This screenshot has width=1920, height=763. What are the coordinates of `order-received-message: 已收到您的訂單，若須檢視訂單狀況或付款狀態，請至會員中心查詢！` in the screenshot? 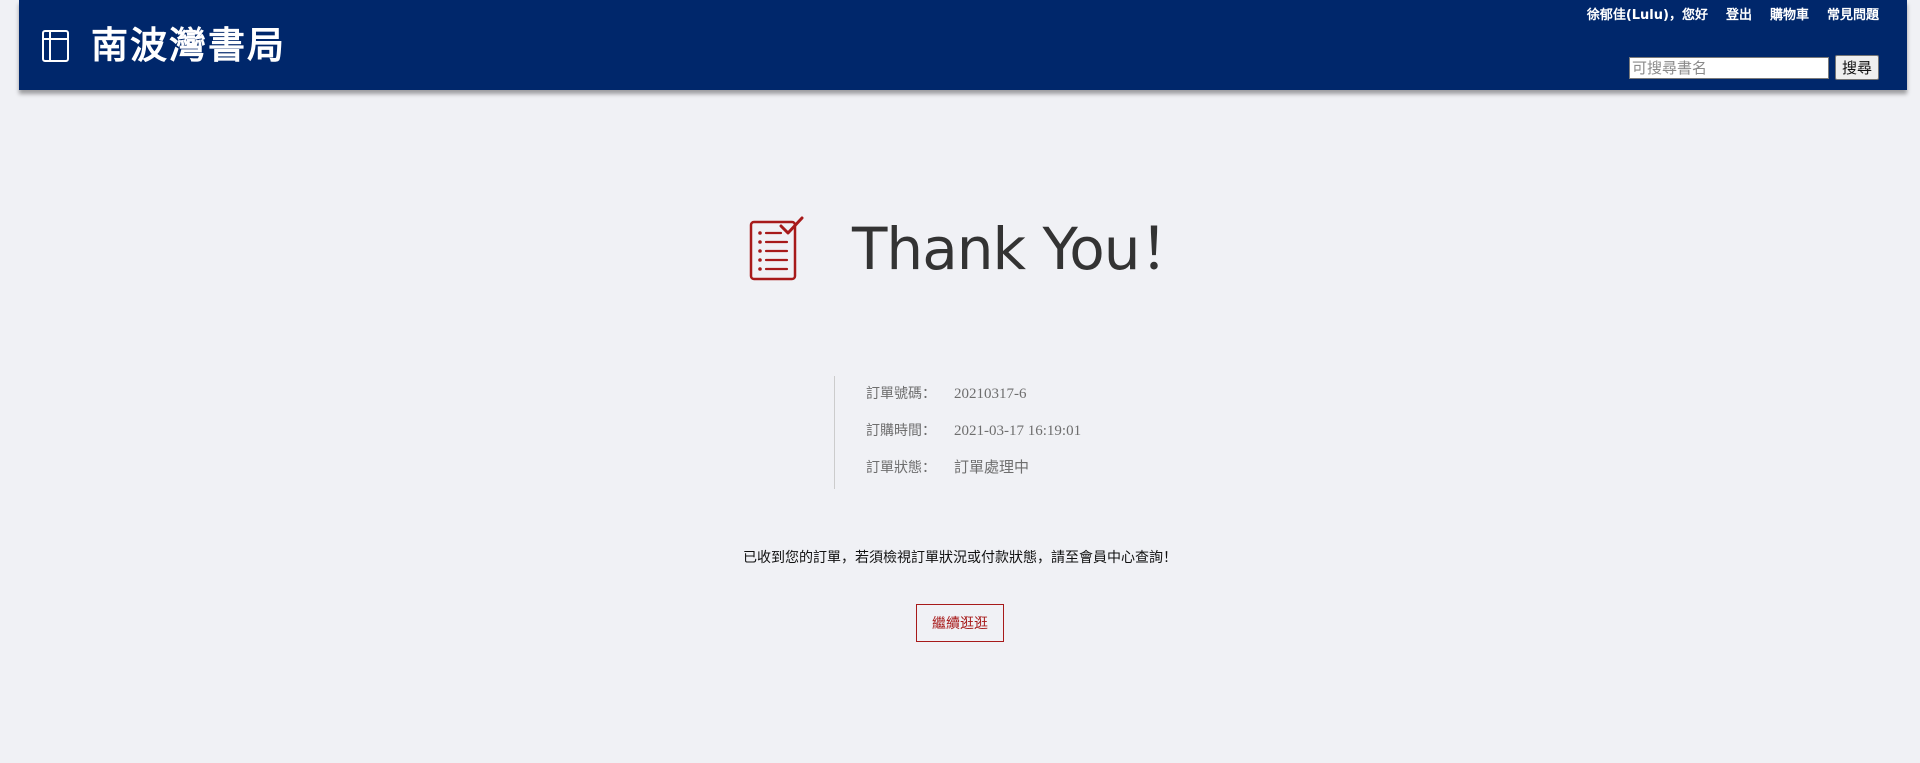 It's located at (960, 558).